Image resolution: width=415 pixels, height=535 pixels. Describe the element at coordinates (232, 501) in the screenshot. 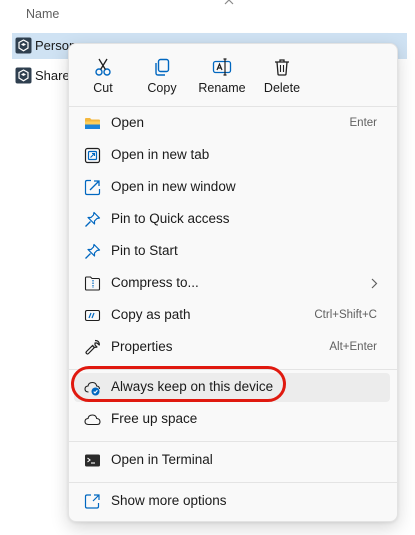

I see `menu-item-show-more-options: Show more options` at that location.